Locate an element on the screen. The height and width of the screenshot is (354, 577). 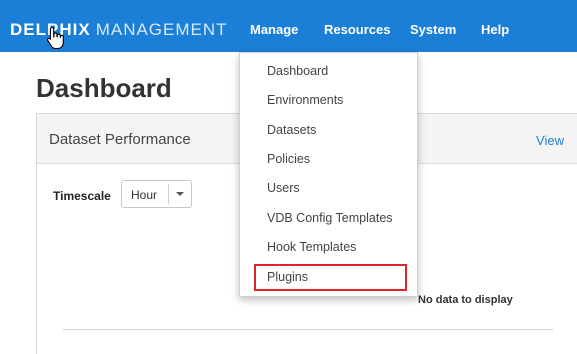
plugins-highlight-box is located at coordinates (330, 277).